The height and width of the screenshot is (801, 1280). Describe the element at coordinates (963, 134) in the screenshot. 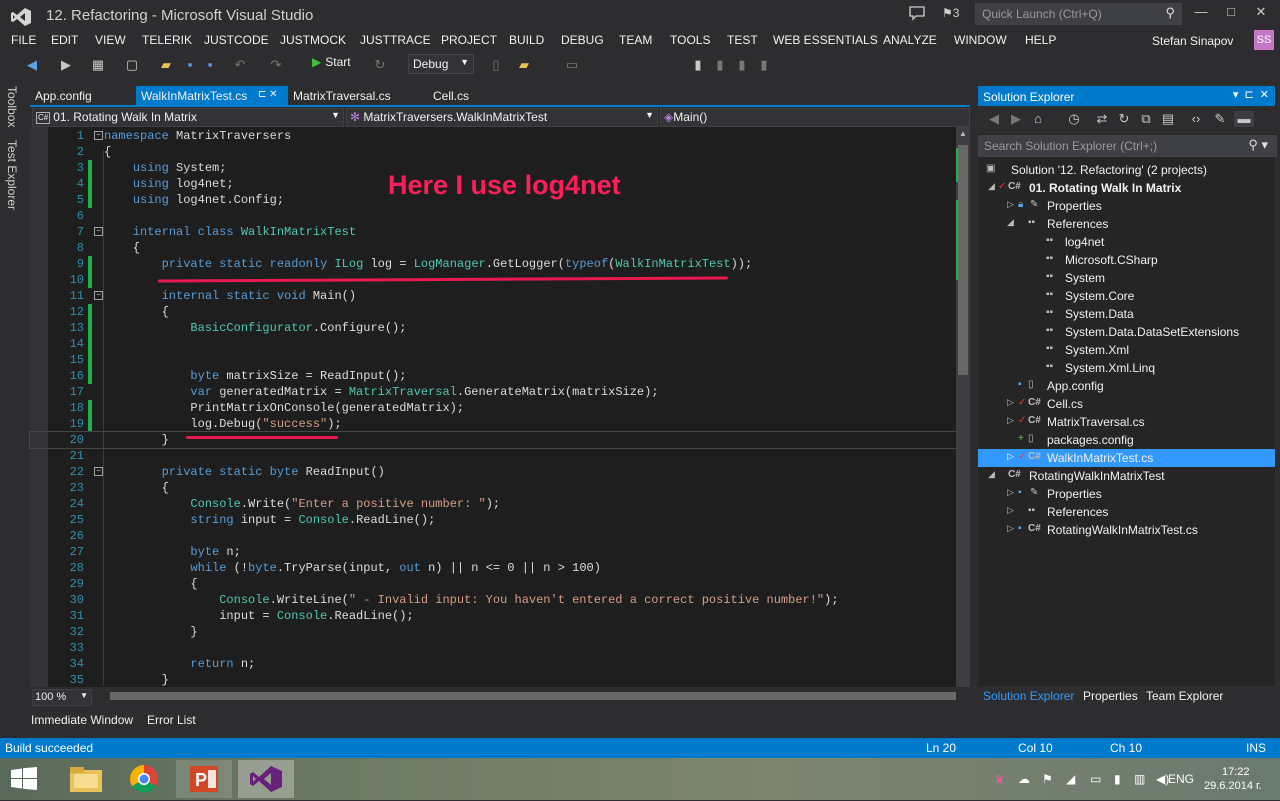

I see `scroll-up-icon: ▲` at that location.